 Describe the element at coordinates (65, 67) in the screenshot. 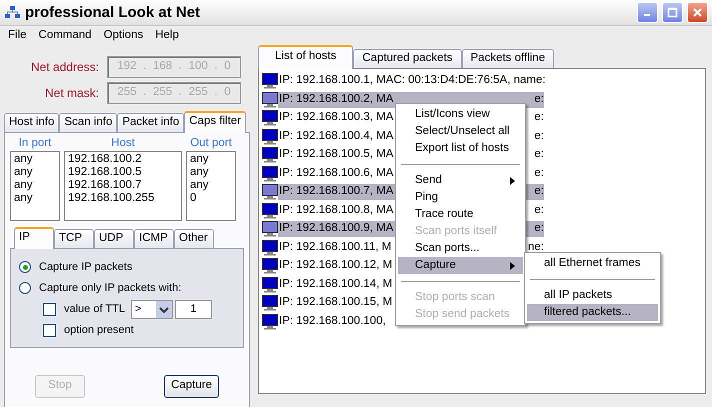

I see `net-address-label: Net address:` at that location.